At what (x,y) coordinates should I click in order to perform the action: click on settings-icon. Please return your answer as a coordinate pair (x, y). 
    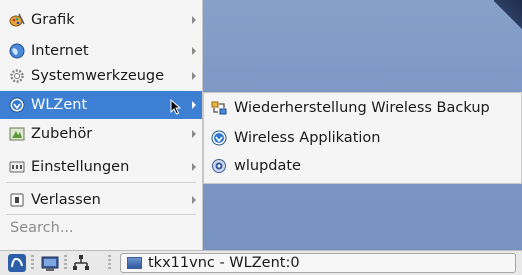
    Looking at the image, I should click on (17, 167).